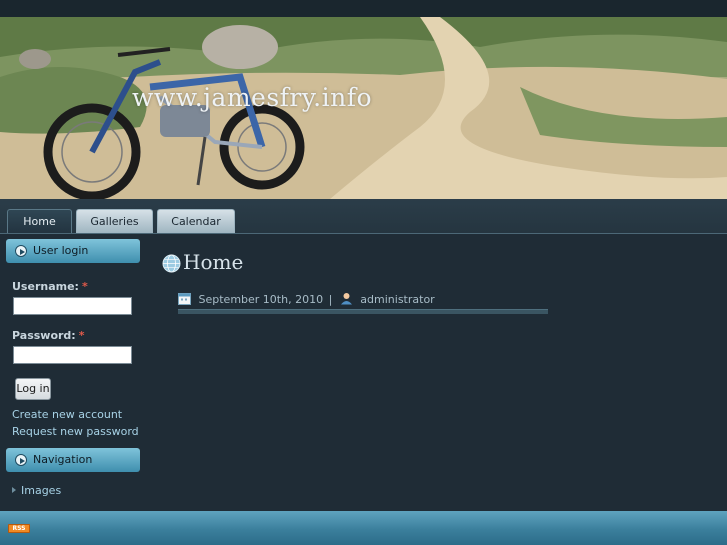 This screenshot has width=727, height=545. I want to click on meta-divider, so click(363, 311).